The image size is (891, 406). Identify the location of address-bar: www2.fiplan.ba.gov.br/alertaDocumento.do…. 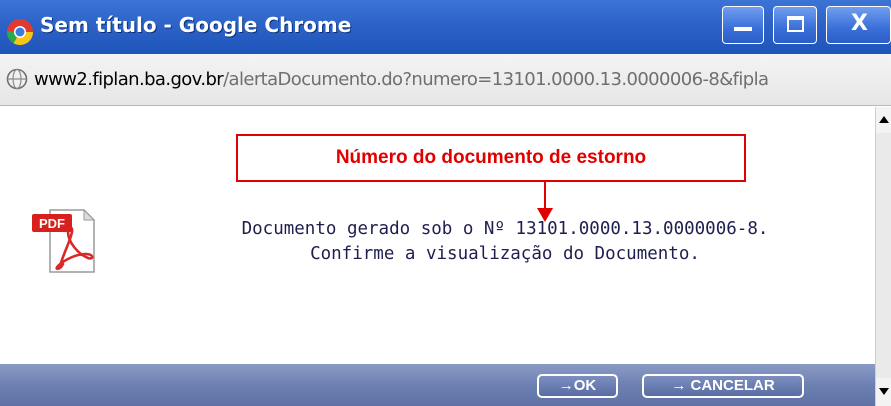
(445, 80).